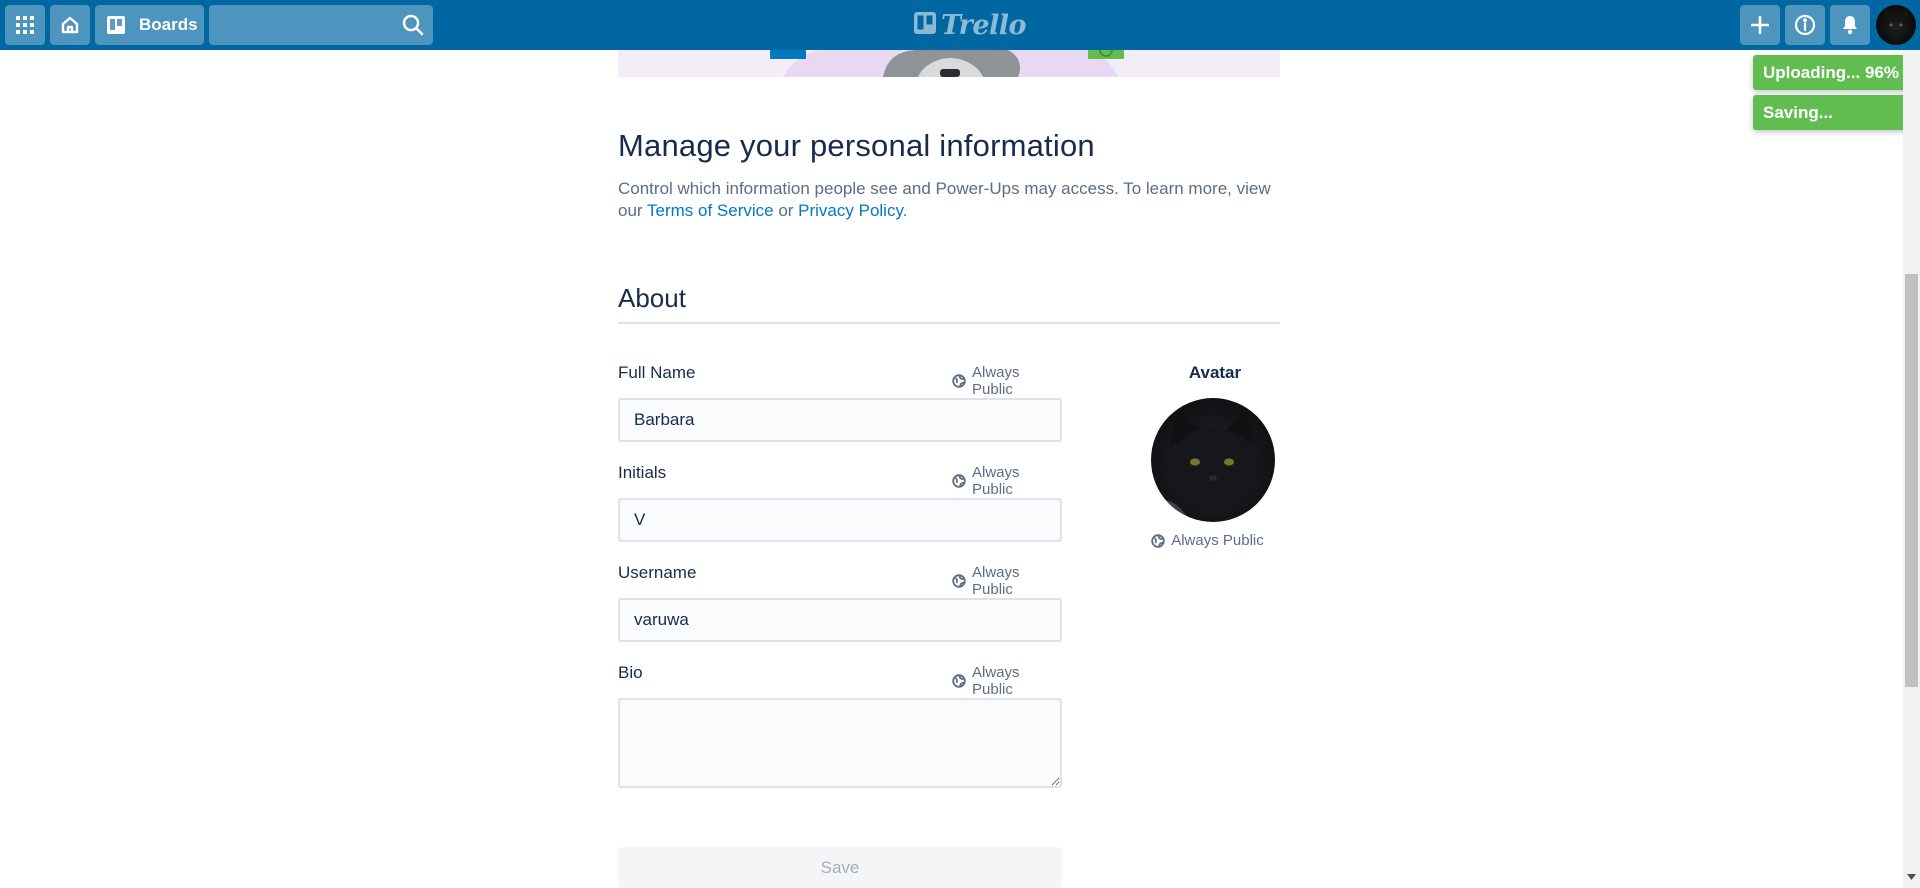 This screenshot has width=1920, height=888. Describe the element at coordinates (710, 210) in the screenshot. I see `terms-of-service-link: Terms of Service` at that location.